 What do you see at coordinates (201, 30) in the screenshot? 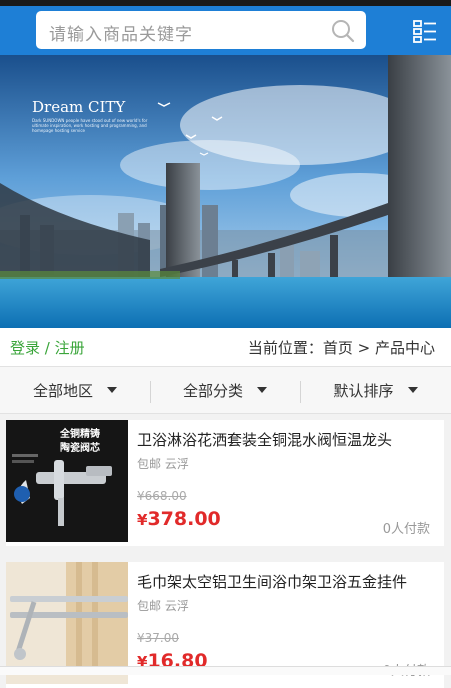
I see `search-input: 请输入商品关键字` at bounding box center [201, 30].